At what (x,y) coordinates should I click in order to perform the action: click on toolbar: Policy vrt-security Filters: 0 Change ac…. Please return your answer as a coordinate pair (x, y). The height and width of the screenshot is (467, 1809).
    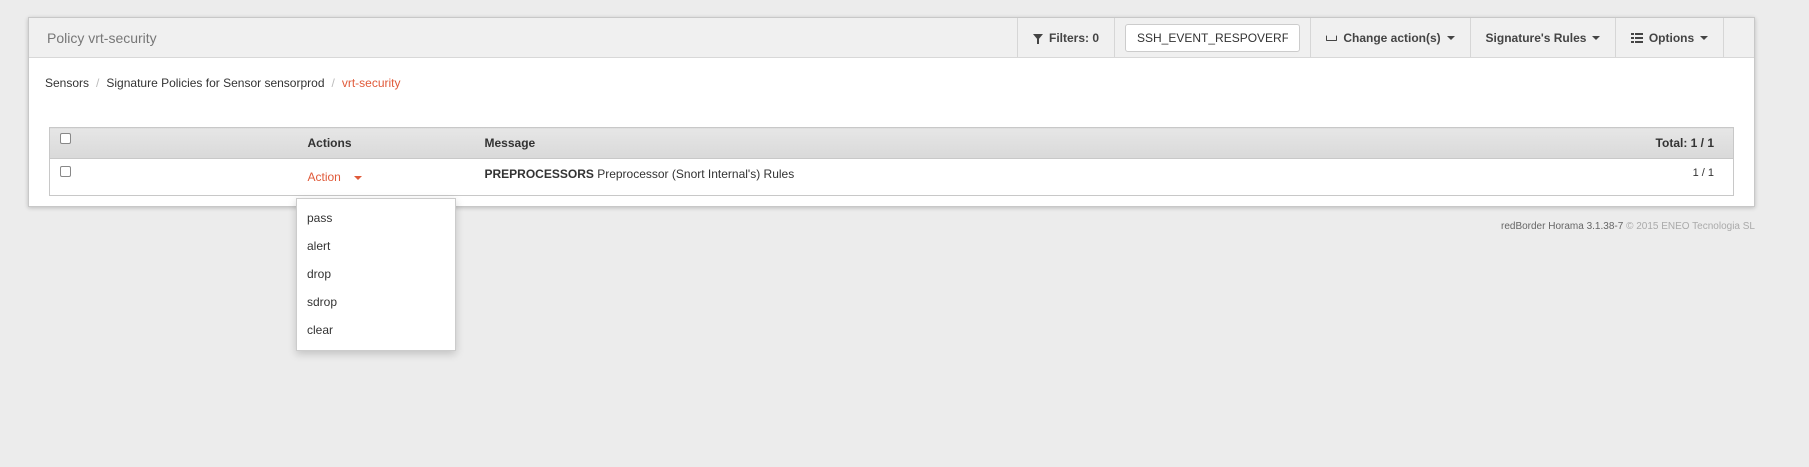
    Looking at the image, I should click on (891, 38).